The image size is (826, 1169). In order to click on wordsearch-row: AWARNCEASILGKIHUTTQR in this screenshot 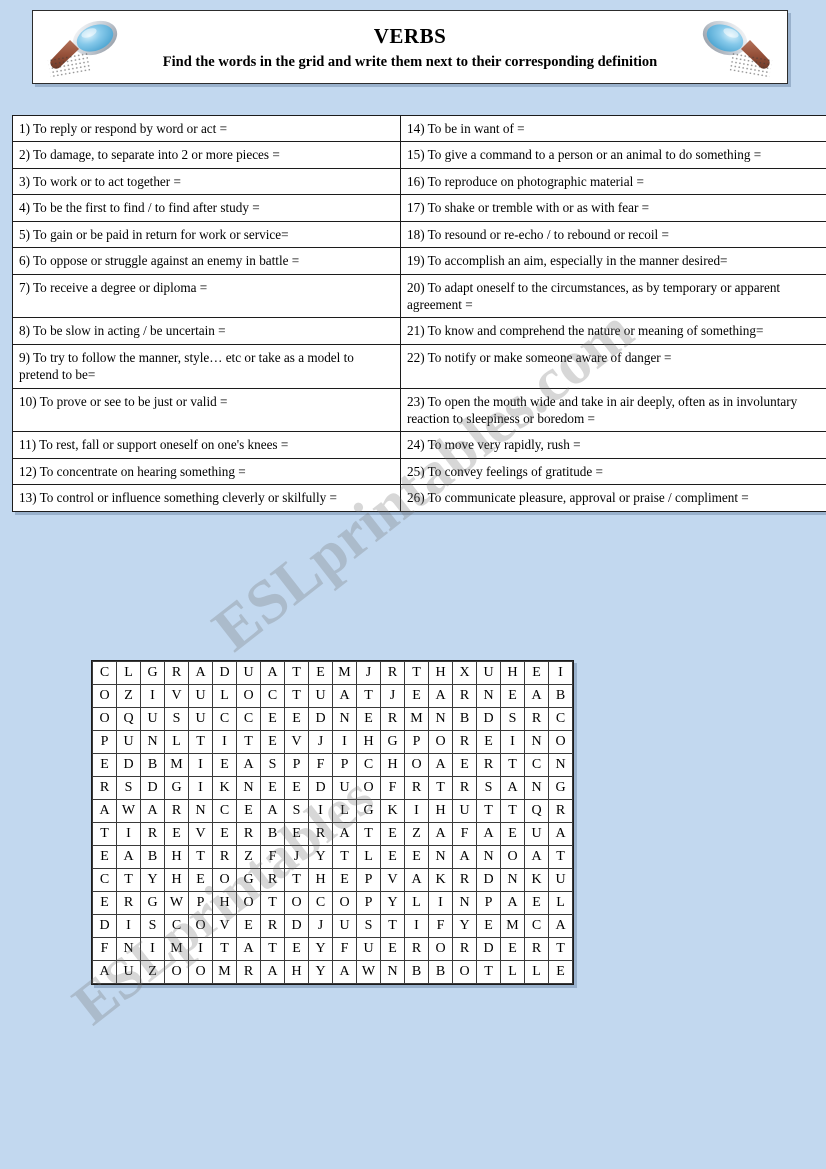, I will do `click(332, 811)`.